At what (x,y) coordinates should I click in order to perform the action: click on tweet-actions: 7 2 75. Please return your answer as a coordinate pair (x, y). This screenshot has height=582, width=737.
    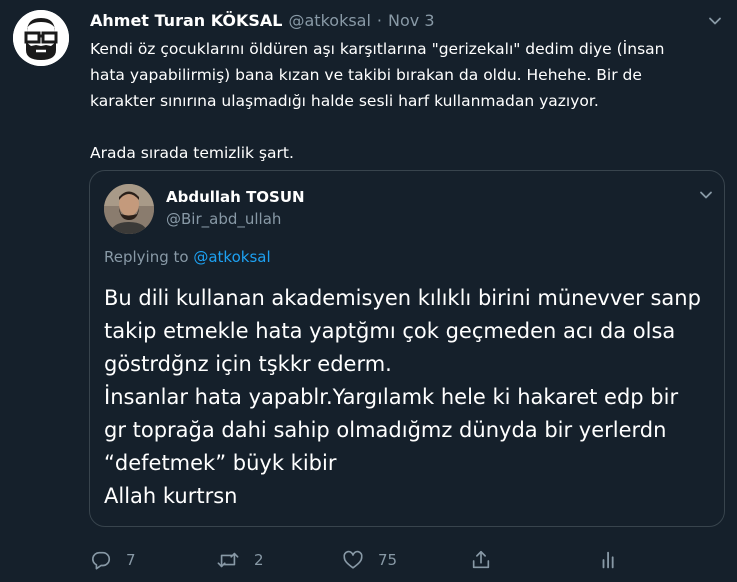
    Looking at the image, I should click on (408, 560).